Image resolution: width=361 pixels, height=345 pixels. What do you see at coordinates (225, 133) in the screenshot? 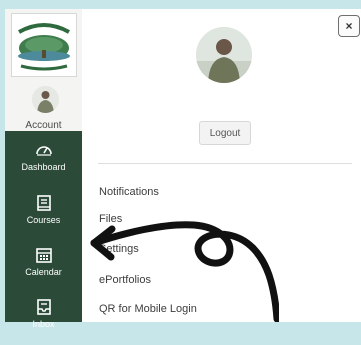
I see `logout-button: Logout` at bounding box center [225, 133].